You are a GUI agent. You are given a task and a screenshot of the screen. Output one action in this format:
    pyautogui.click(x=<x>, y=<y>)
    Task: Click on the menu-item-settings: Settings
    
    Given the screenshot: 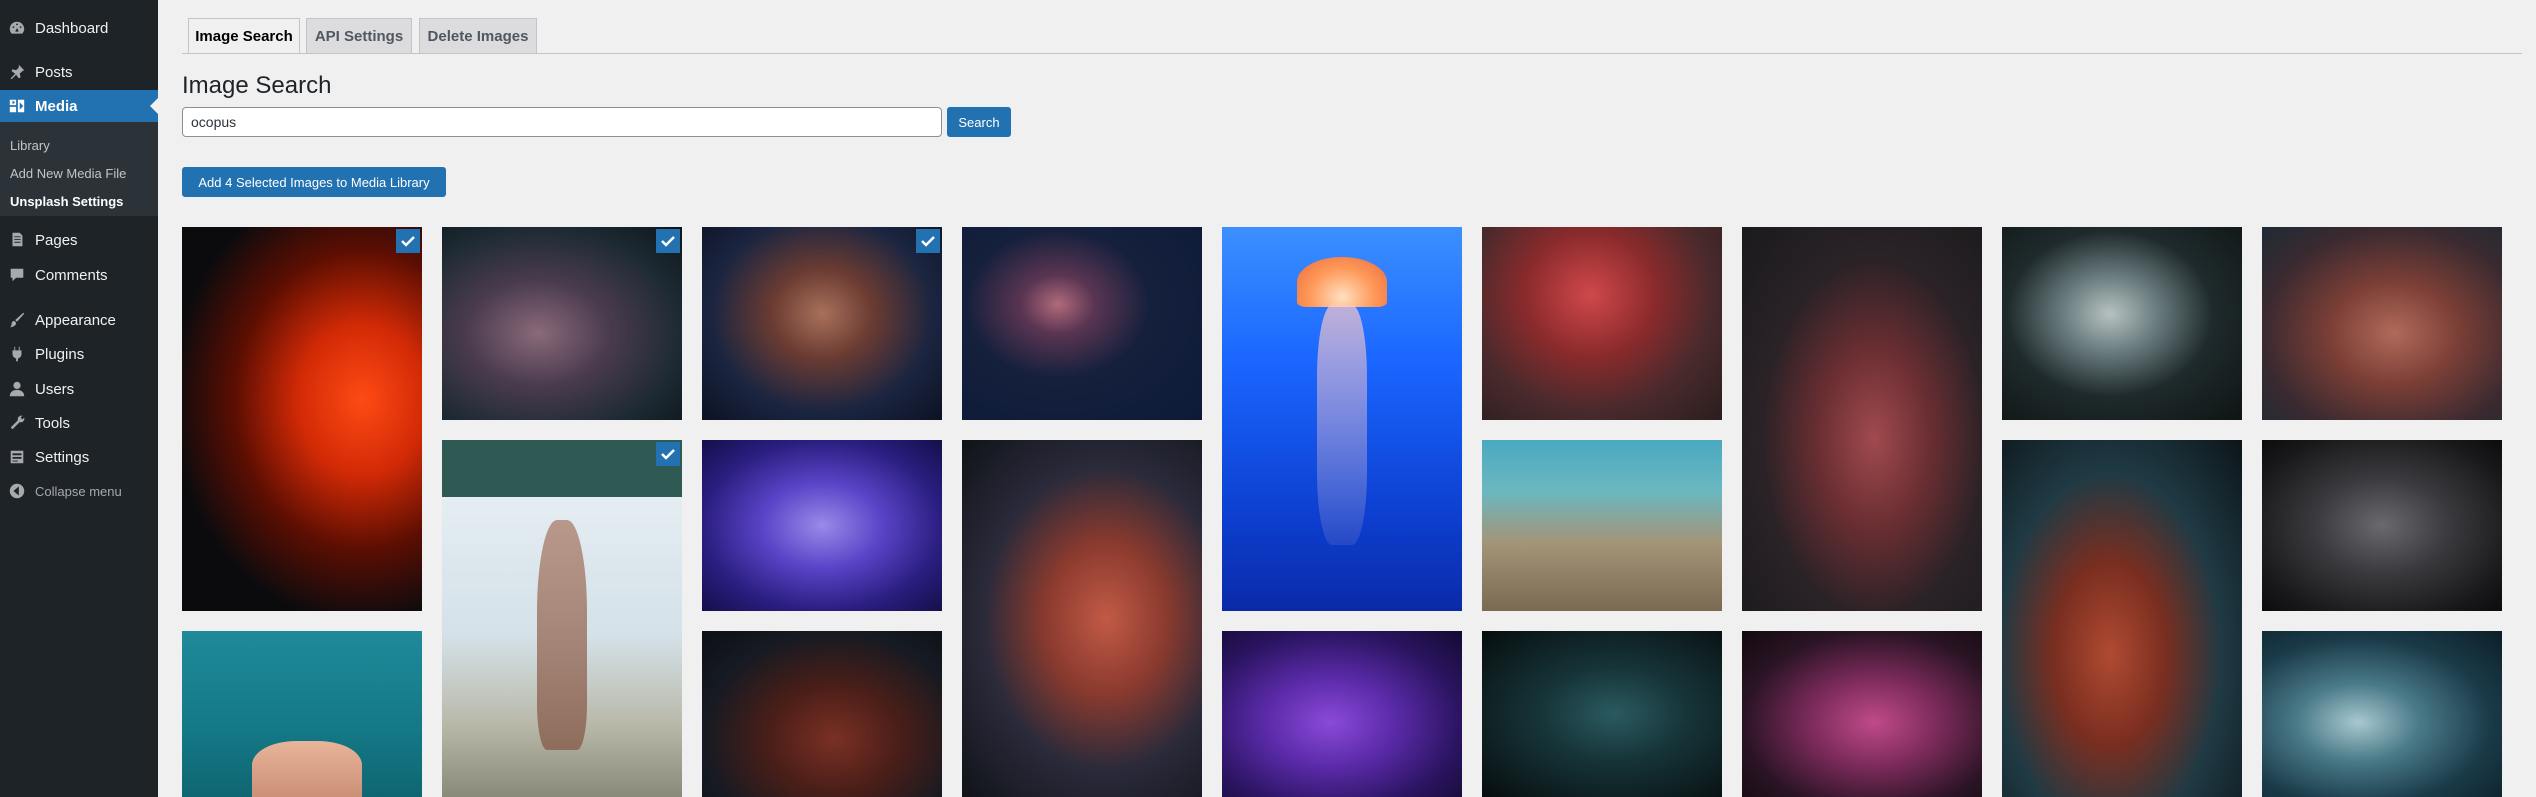 What is the action you would take?
    pyautogui.click(x=79, y=457)
    